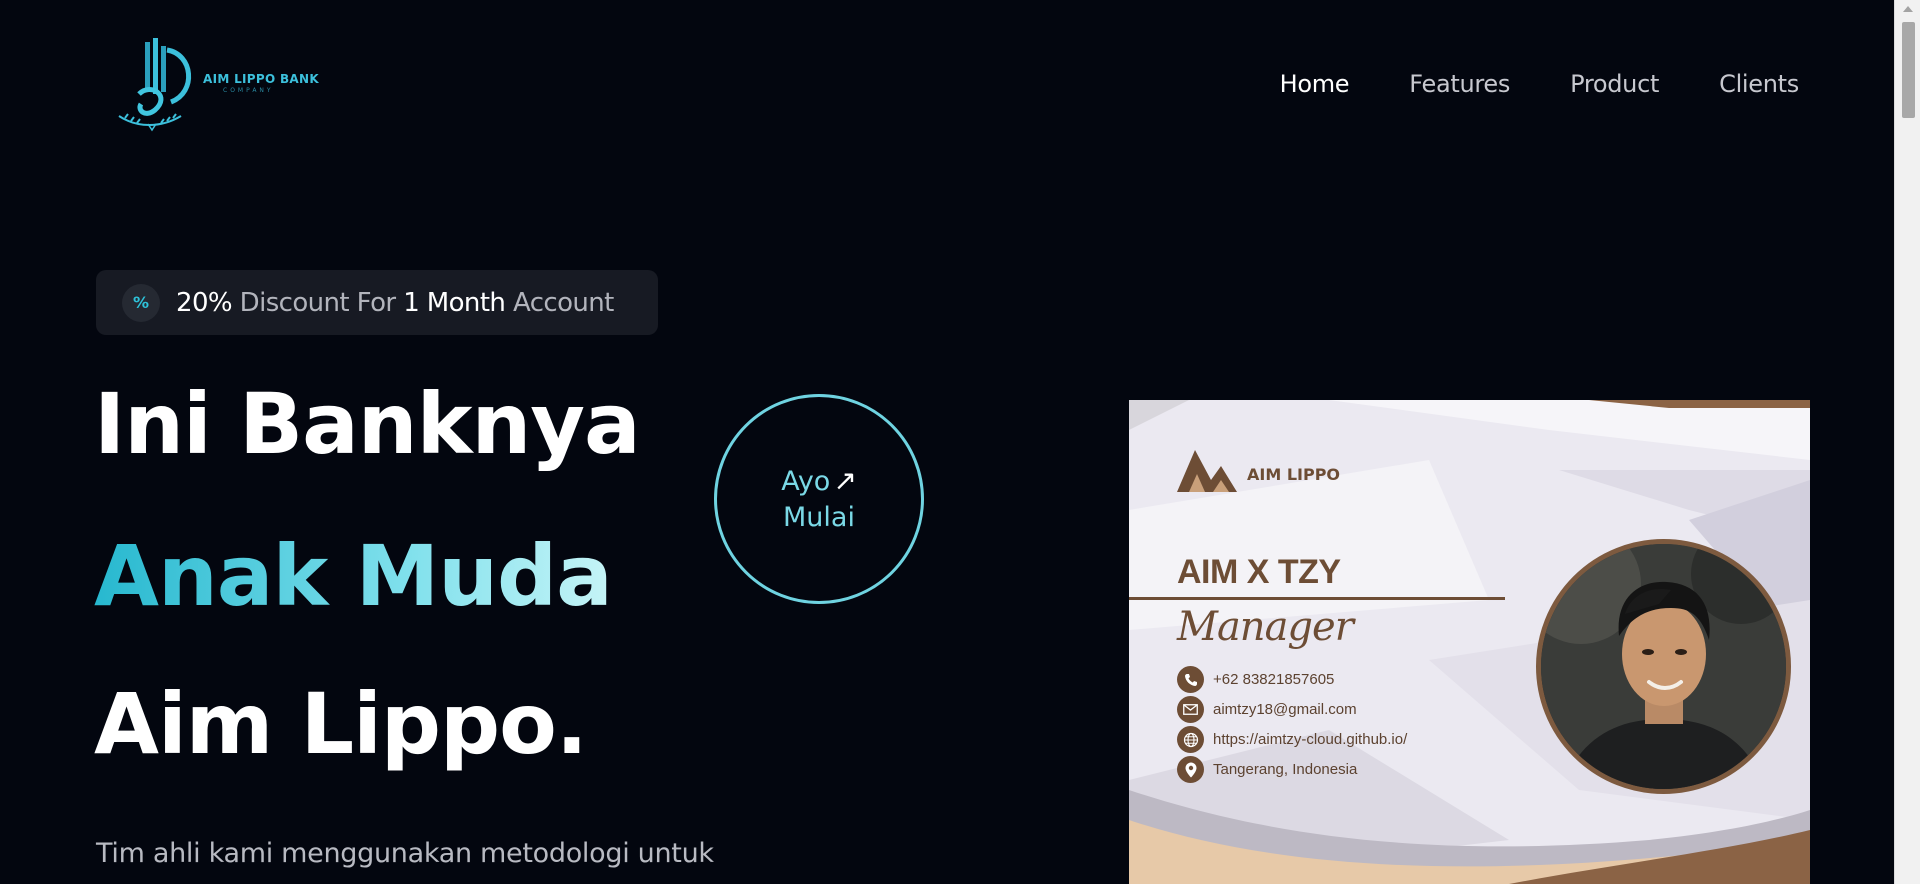 This screenshot has height=884, width=1920. I want to click on discount-text: 20% Discount For 1 Month Account, so click(395, 303).